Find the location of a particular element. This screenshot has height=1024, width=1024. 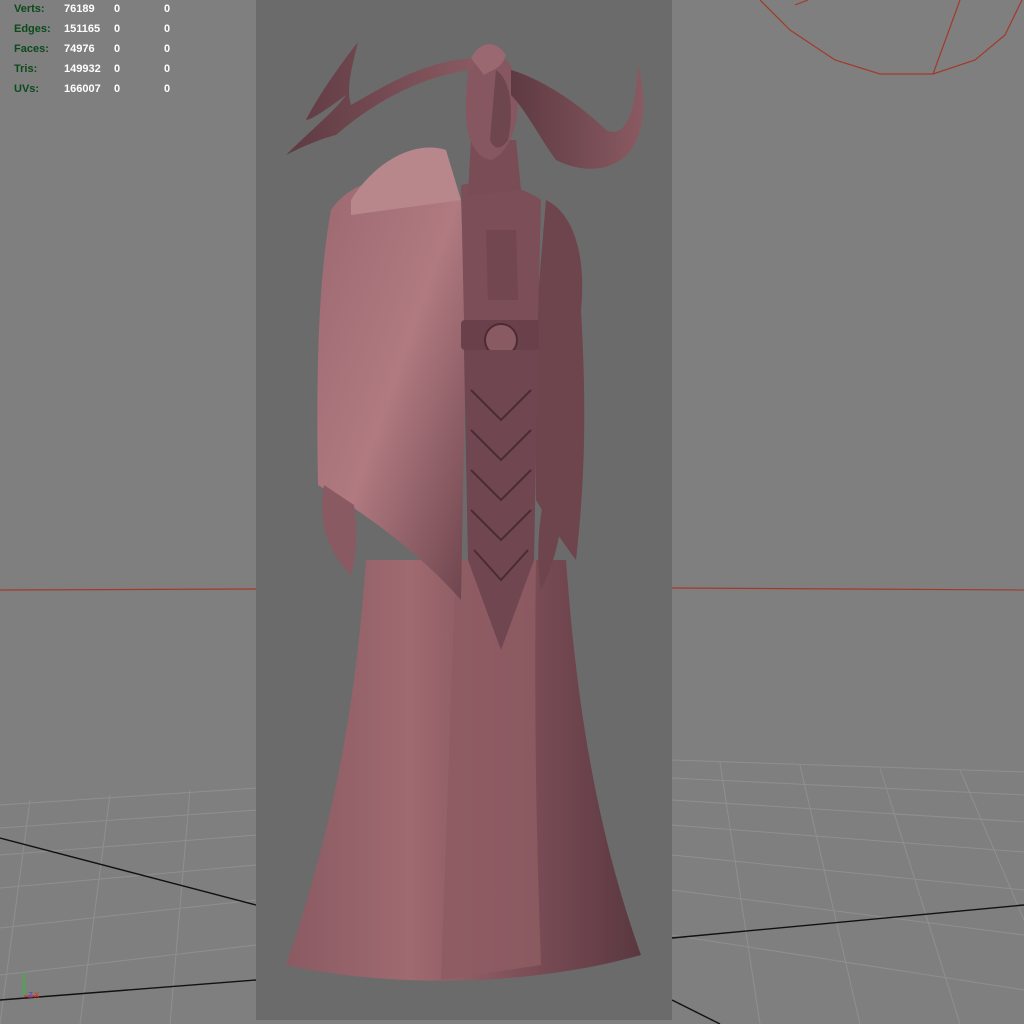

hud-label: Faces: is located at coordinates (31, 49).